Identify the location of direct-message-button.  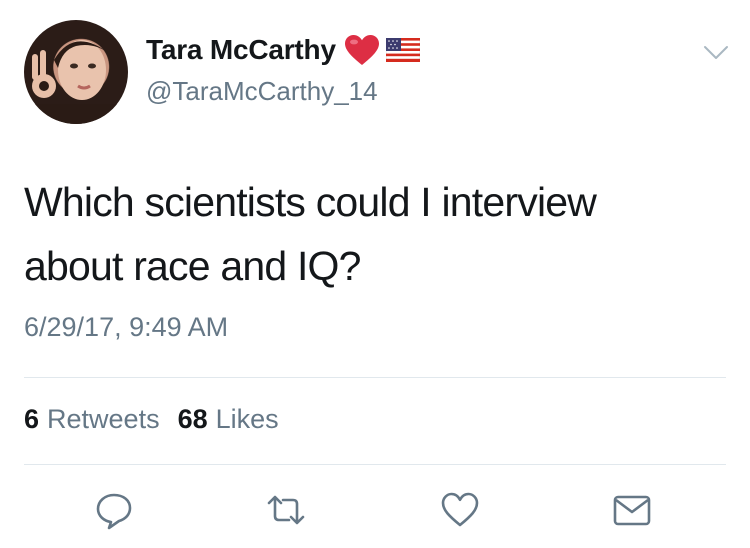
(632, 510).